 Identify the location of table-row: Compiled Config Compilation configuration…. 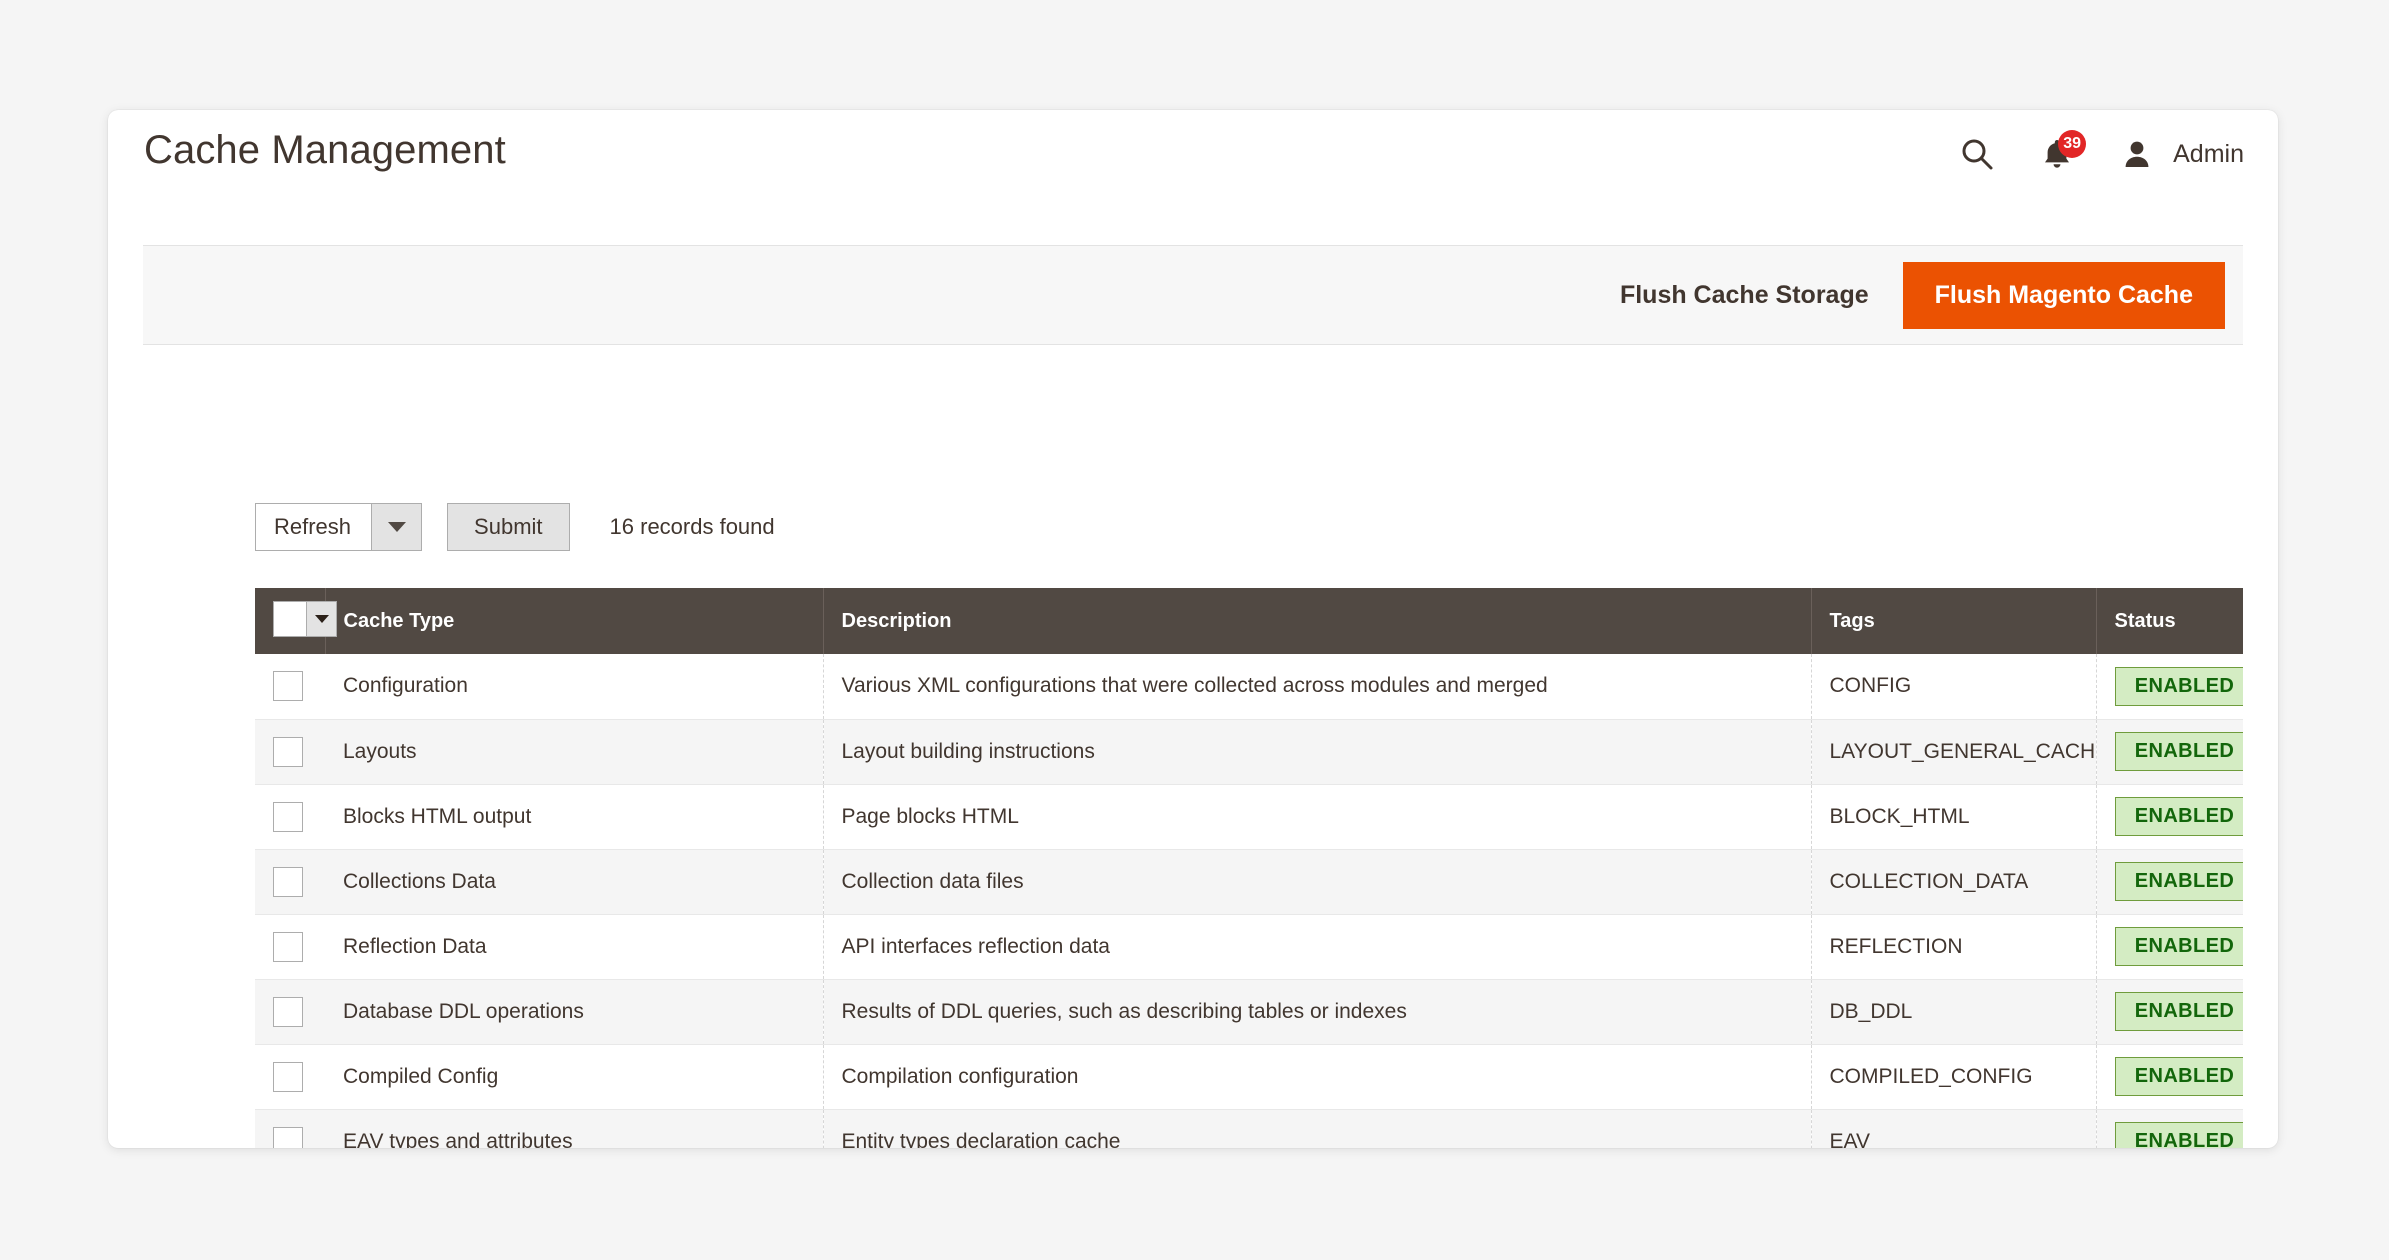
(1249, 1077).